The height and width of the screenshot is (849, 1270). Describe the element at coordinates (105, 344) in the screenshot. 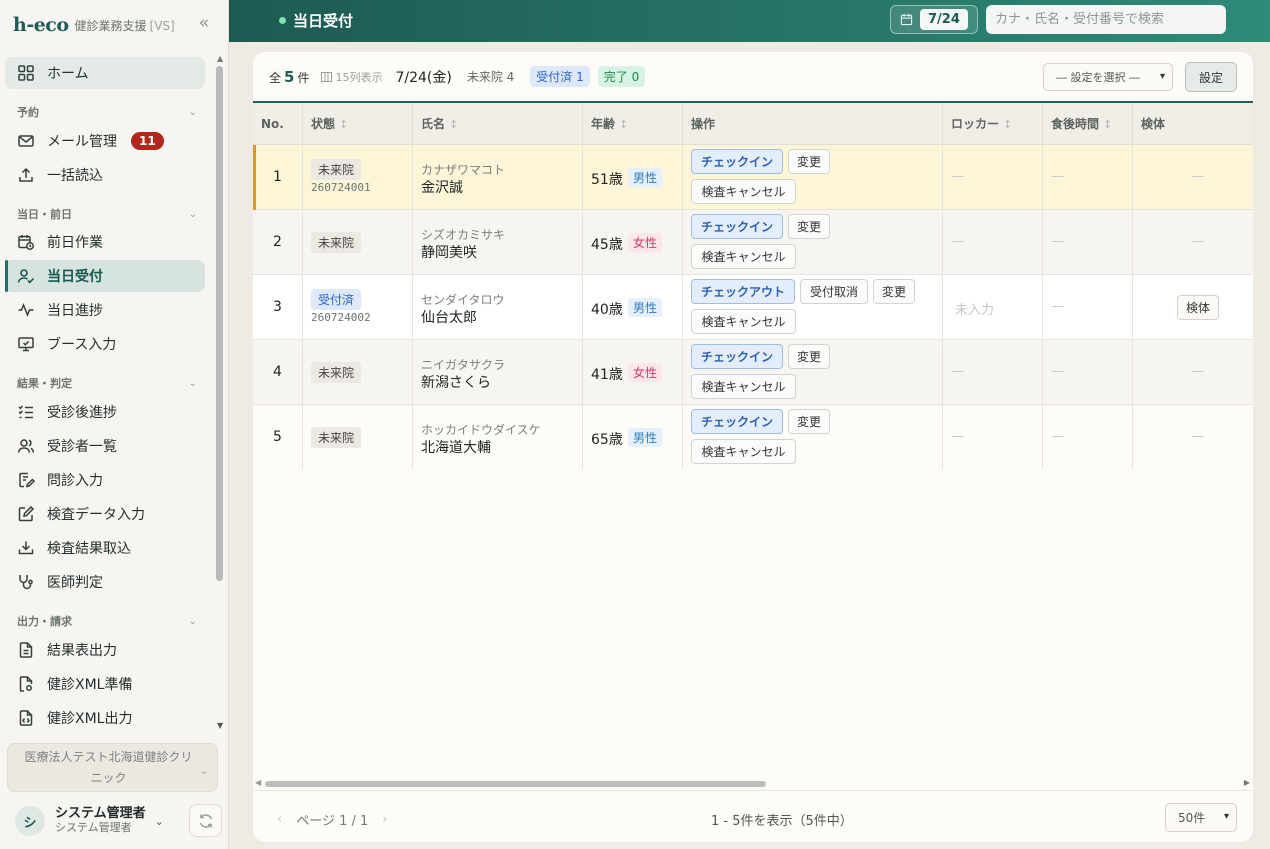

I see `sidebar-item-booth-input: ブース入力` at that location.